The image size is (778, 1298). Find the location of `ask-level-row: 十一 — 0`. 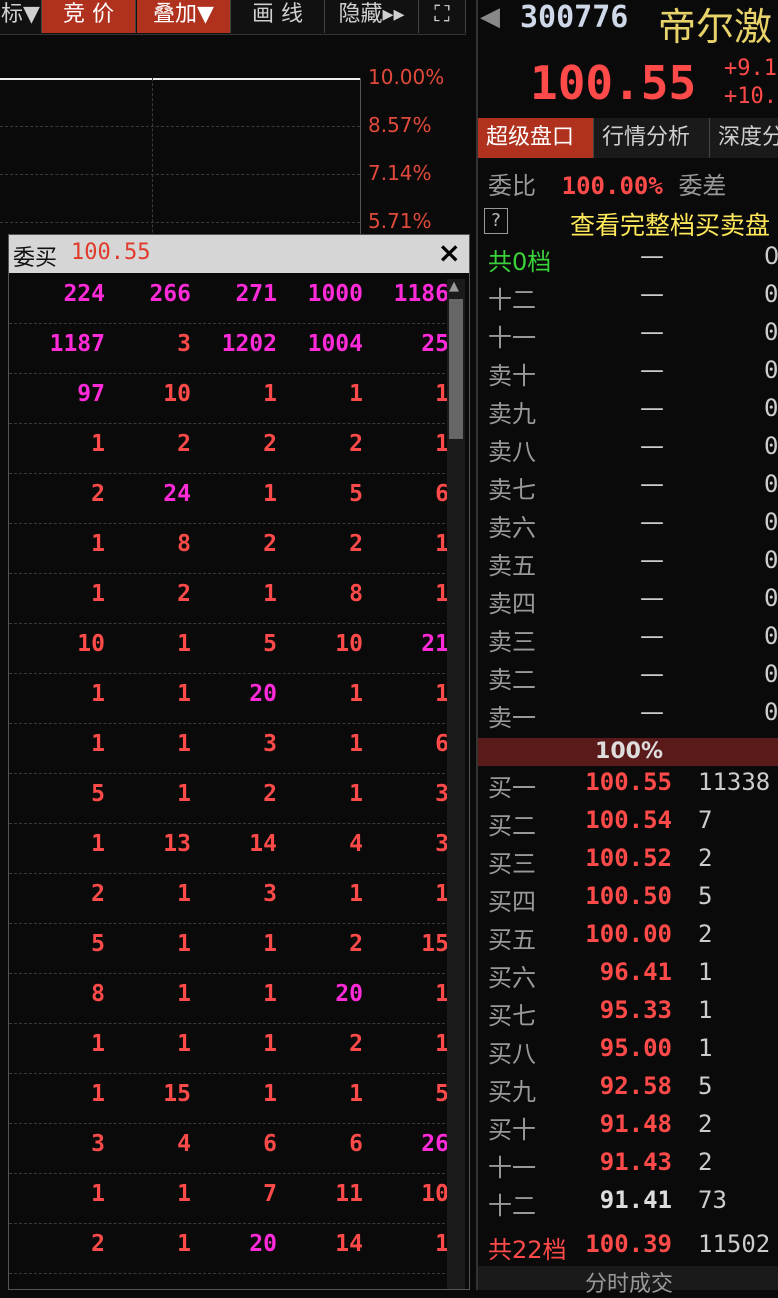

ask-level-row: 十一 — 0 is located at coordinates (628, 333).